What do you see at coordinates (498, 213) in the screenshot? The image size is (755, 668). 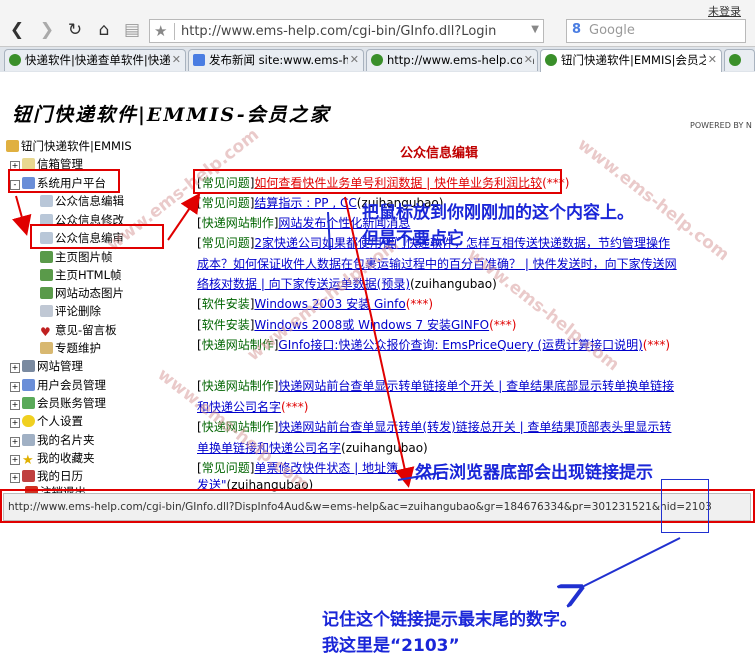 I see `annotation-hover-hint: 把鼠标放到你刚刚加的这个内容上。` at bounding box center [498, 213].